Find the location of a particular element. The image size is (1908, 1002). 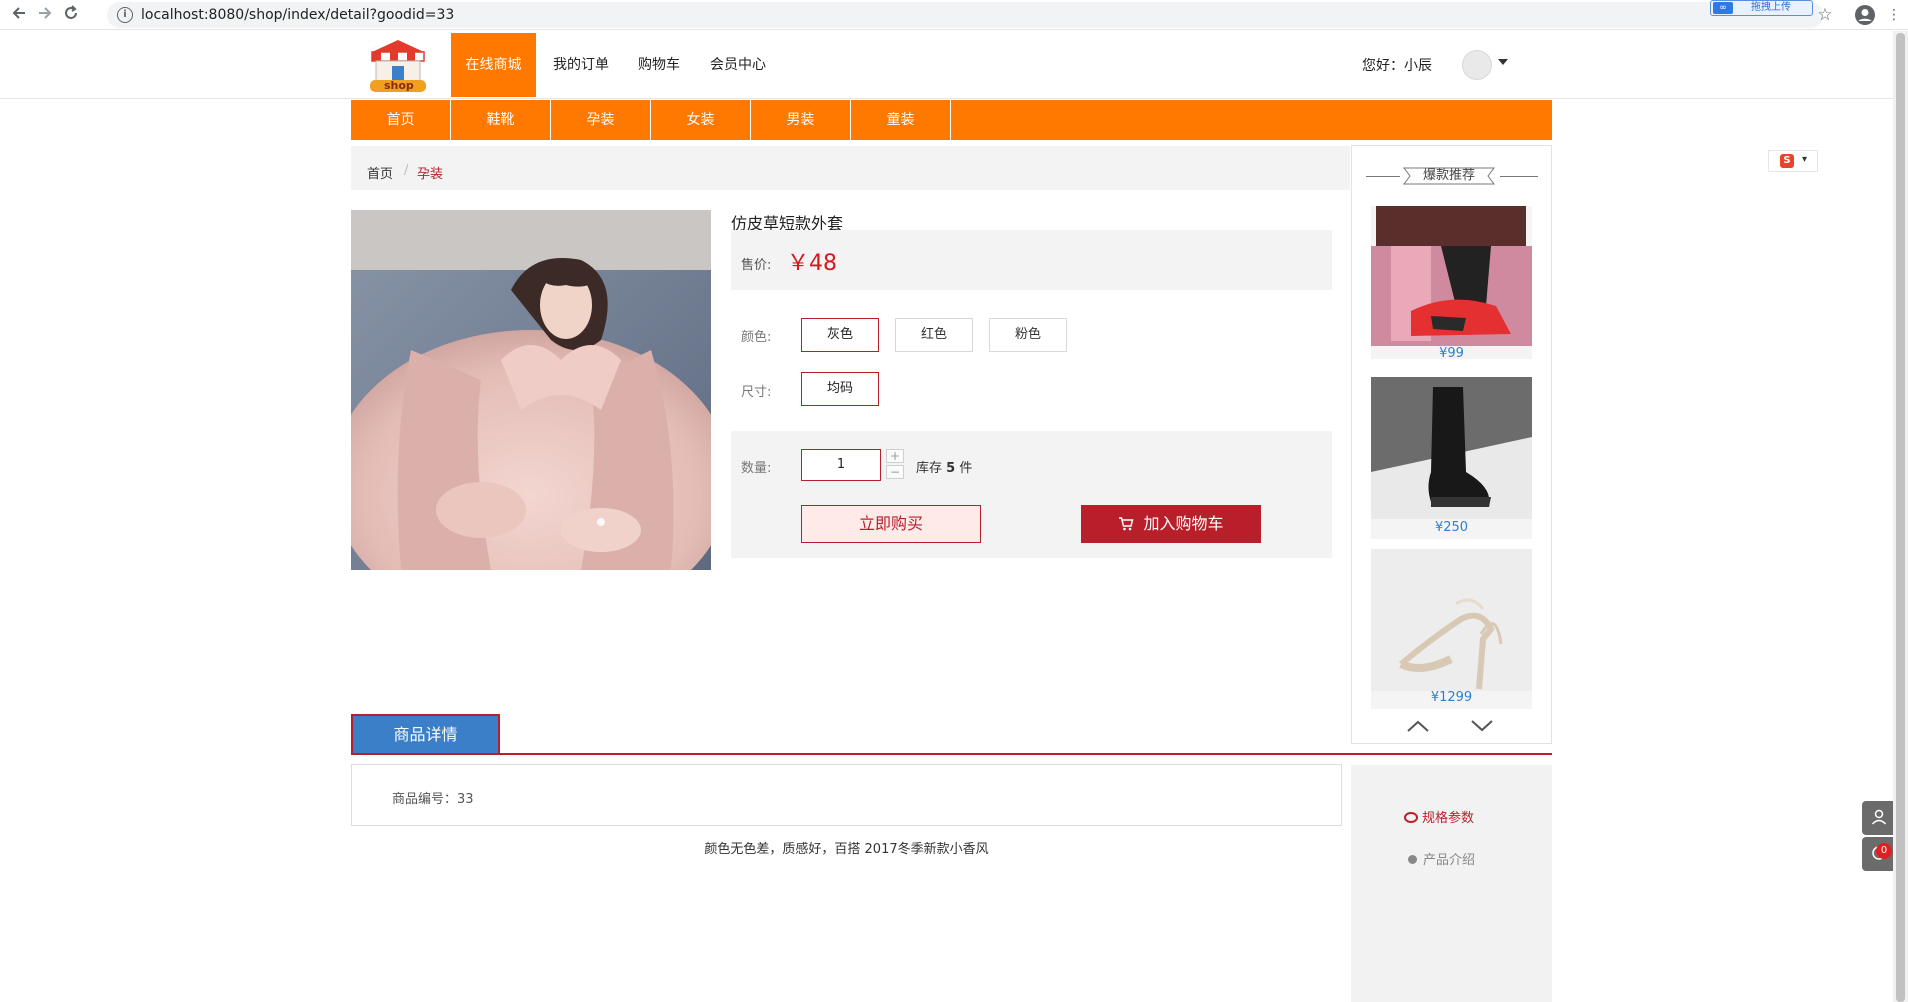

nav-label: 在线商城 is located at coordinates (493, 65).